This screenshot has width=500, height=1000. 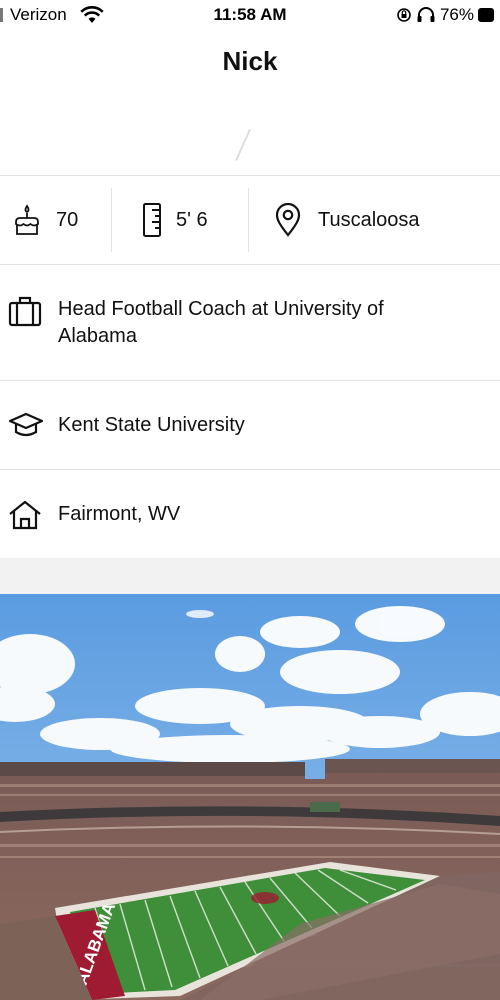 What do you see at coordinates (288, 220) in the screenshot?
I see `location-pin-icon` at bounding box center [288, 220].